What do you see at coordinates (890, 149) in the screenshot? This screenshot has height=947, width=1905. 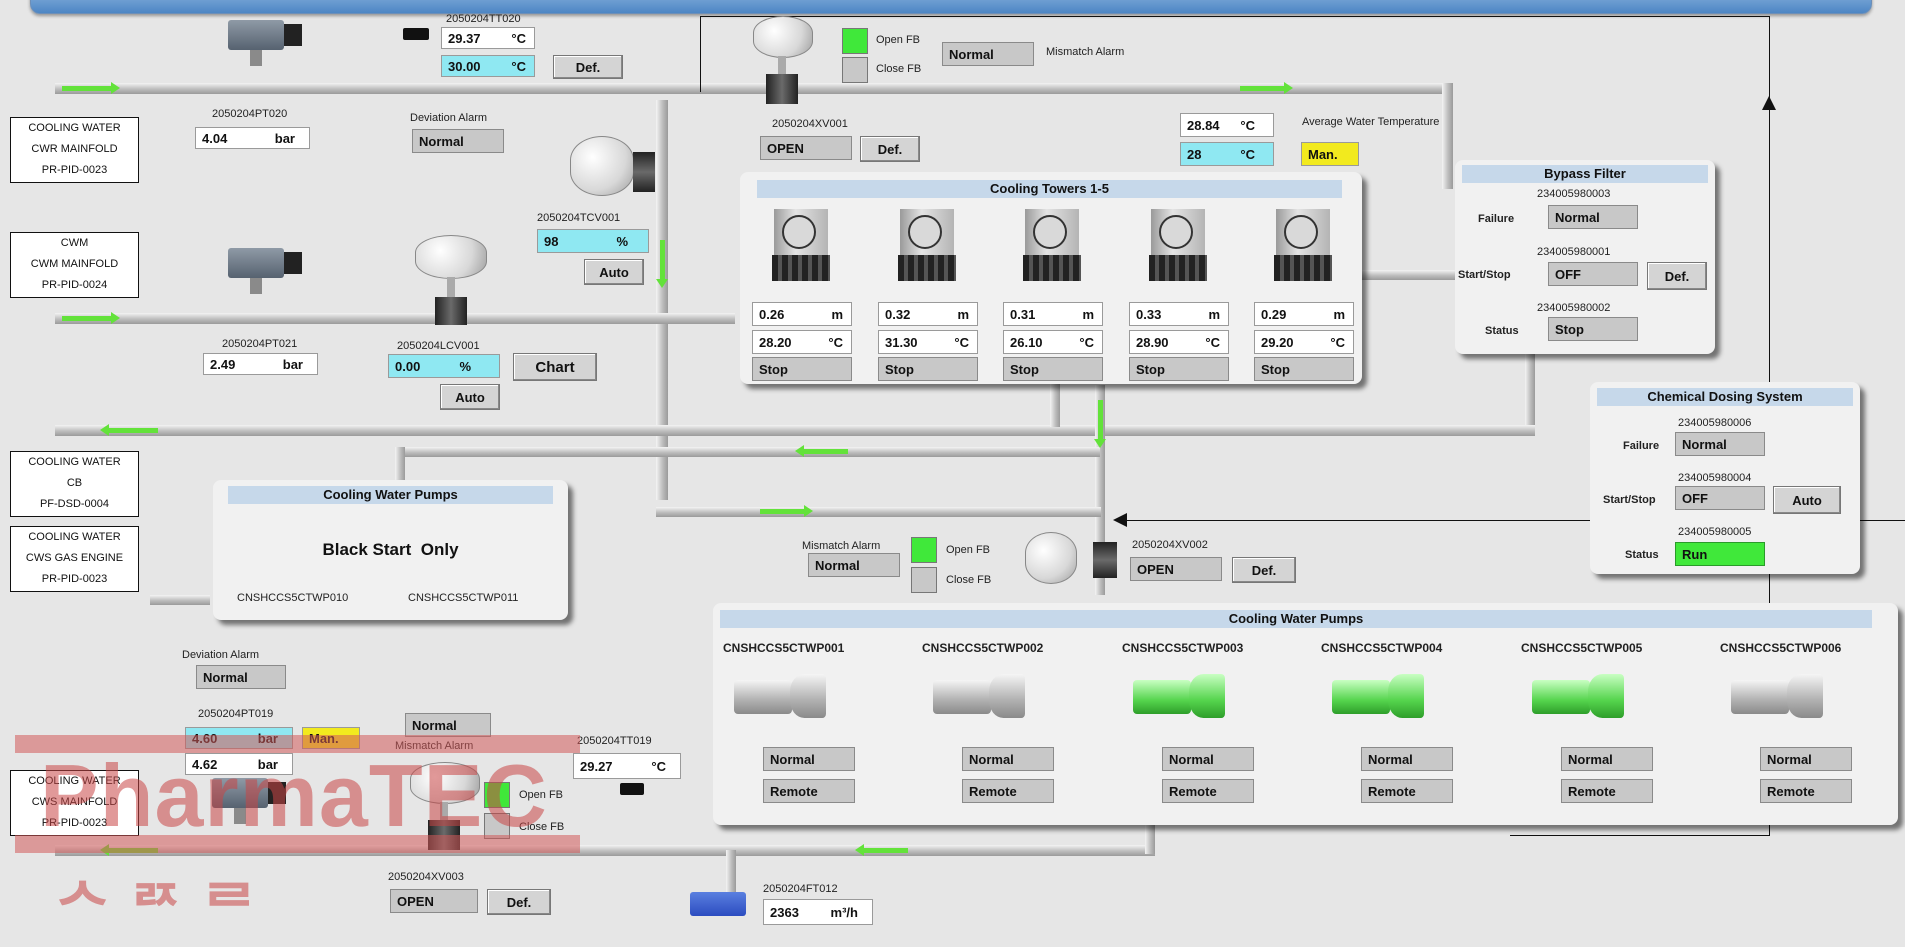 I see `xv001-def-button: Def.` at bounding box center [890, 149].